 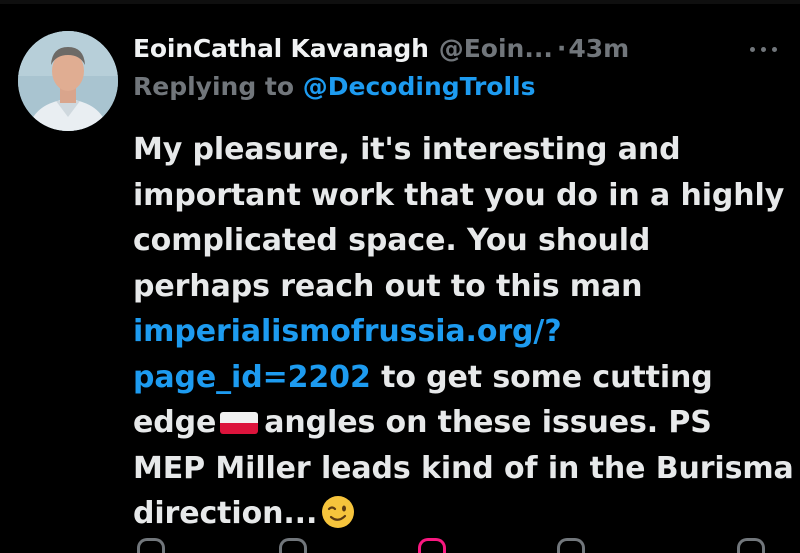 I want to click on avatar, so click(x=68, y=81).